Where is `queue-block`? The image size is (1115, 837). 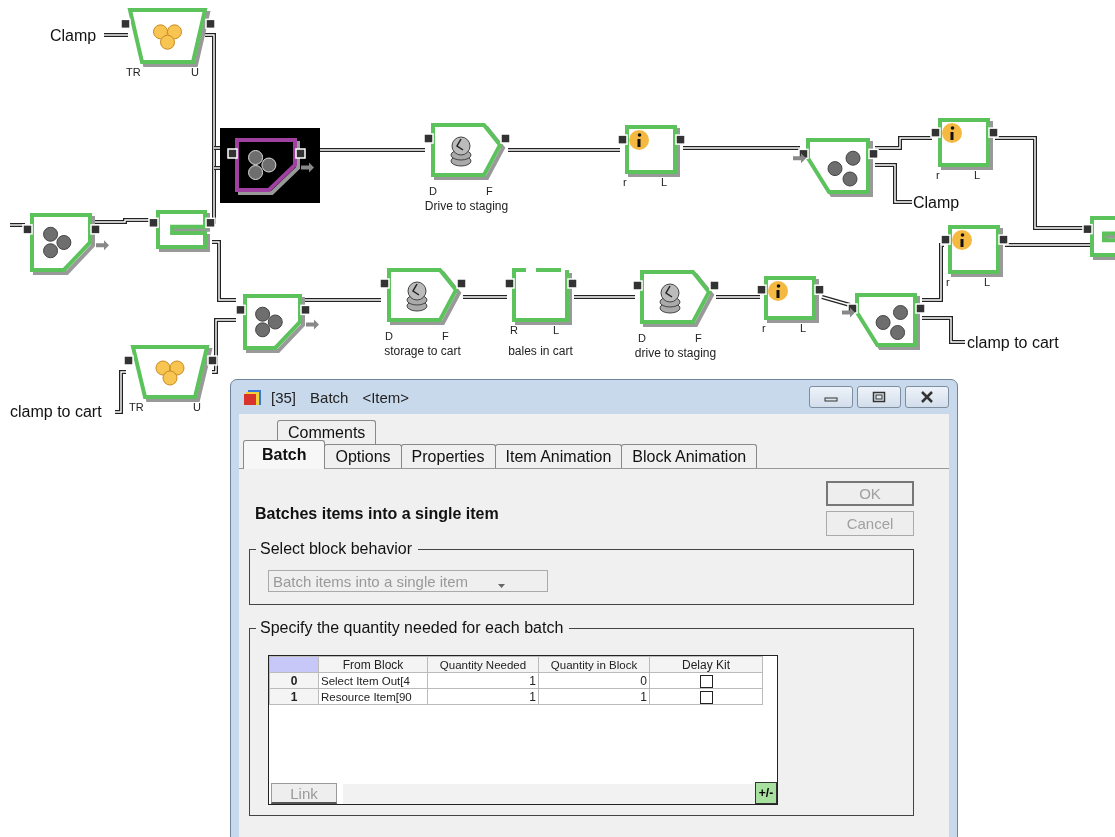 queue-block is located at coordinates (541, 296).